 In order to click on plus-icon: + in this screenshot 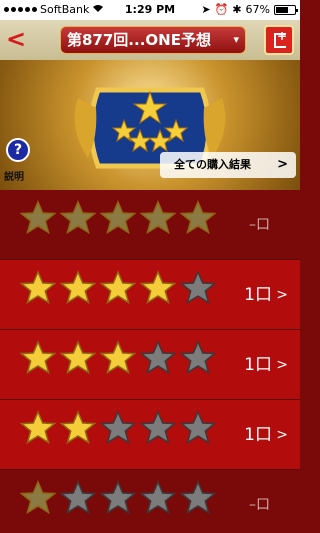, I will do `click(281, 36)`.